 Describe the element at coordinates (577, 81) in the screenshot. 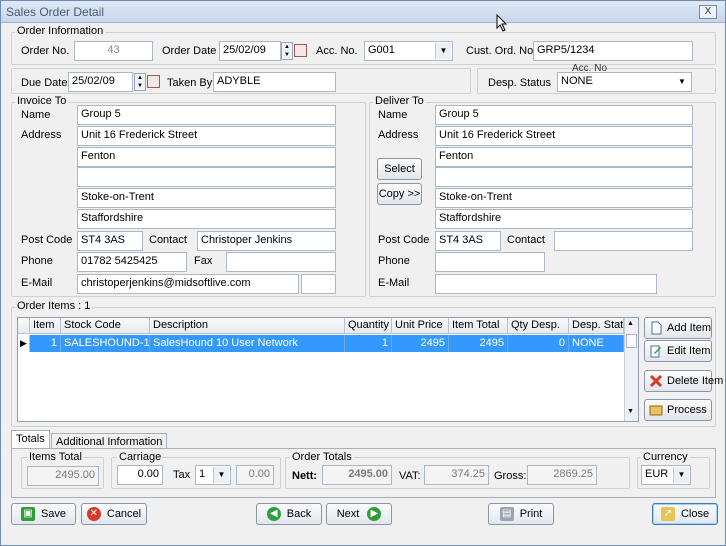

I see `desp-status-value: NONE` at that location.